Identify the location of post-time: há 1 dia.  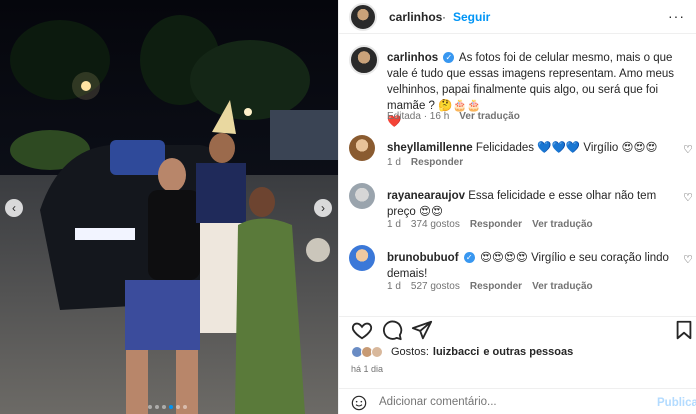
(367, 369).